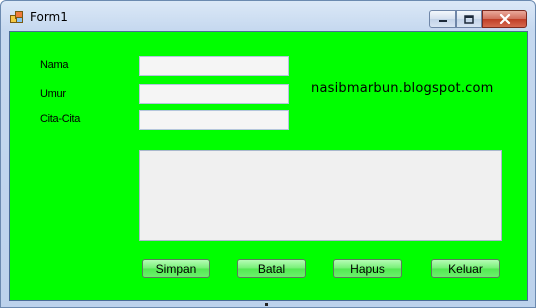 This screenshot has width=536, height=308. Describe the element at coordinates (266, 304) in the screenshot. I see `cursor-dot` at that location.